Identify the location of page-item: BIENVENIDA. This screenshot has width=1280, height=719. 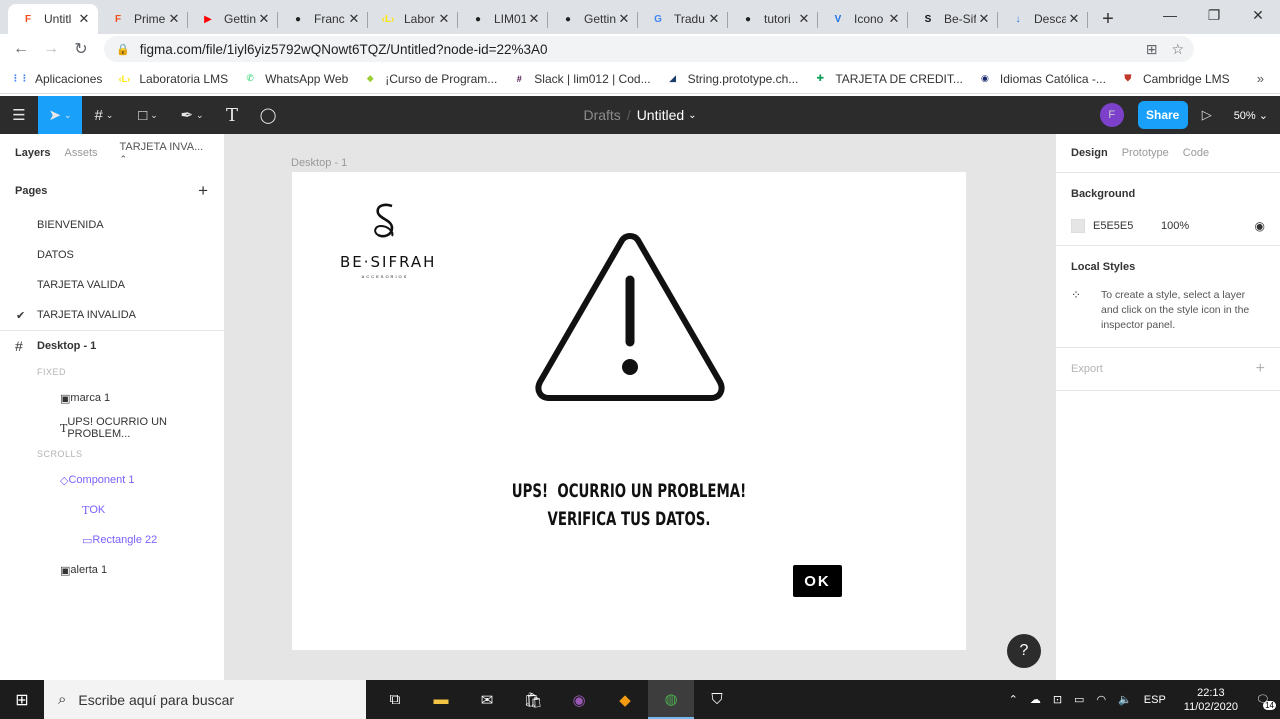
(112, 225).